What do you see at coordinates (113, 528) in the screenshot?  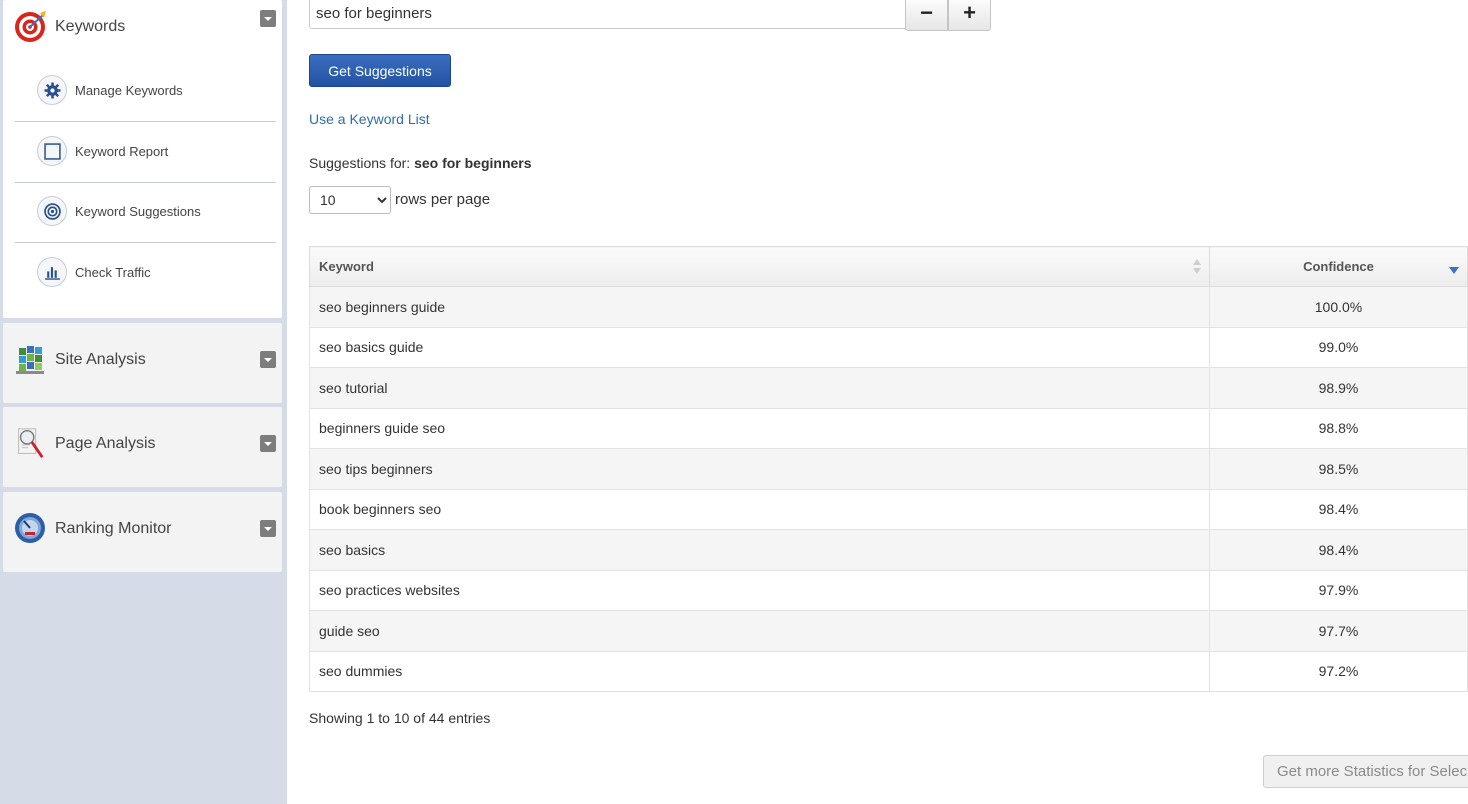 I see `ranking-monitor-title: Ranking Monitor` at bounding box center [113, 528].